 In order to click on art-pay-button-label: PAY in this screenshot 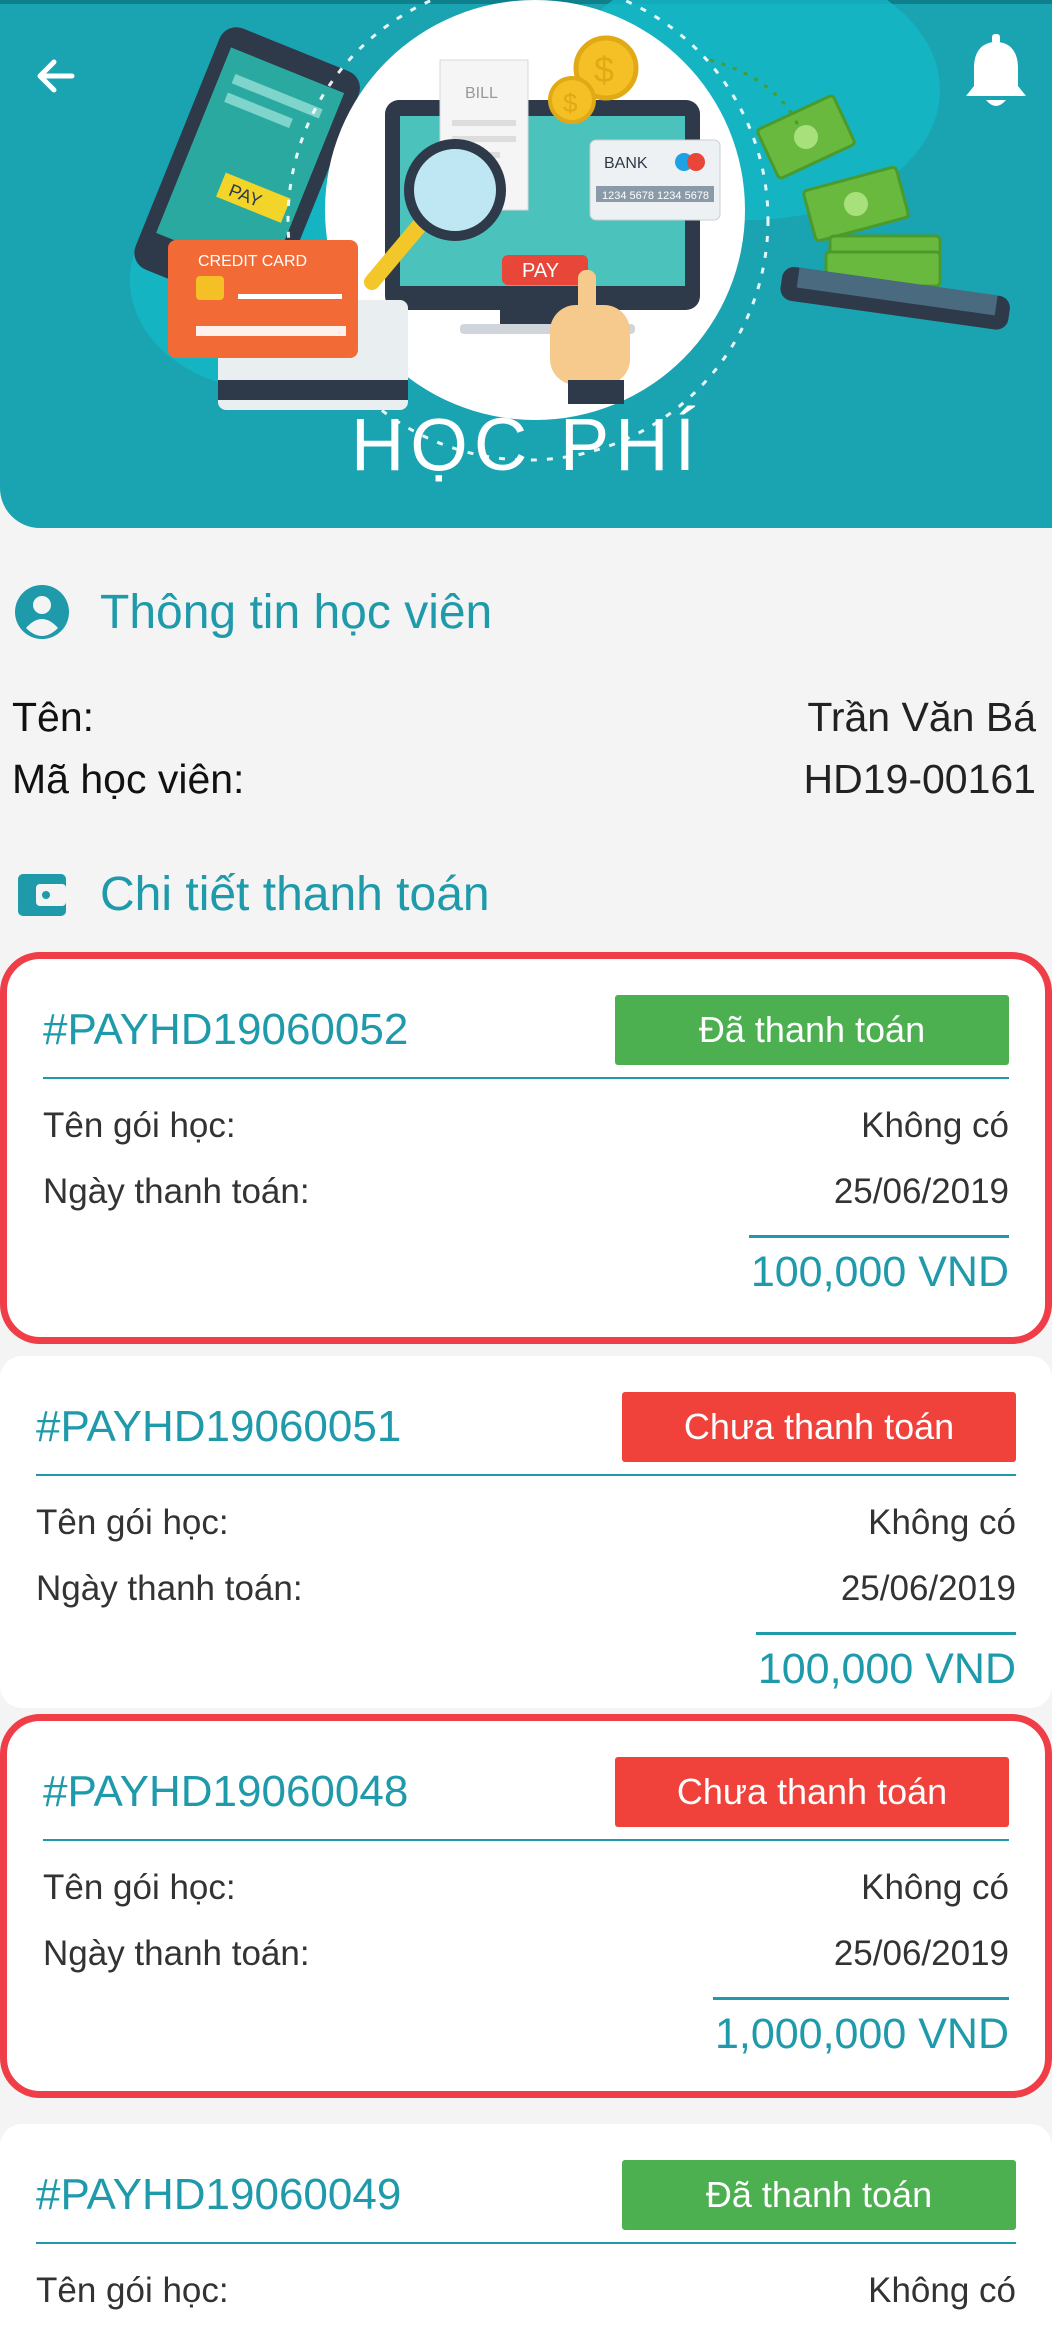, I will do `click(540, 271)`.